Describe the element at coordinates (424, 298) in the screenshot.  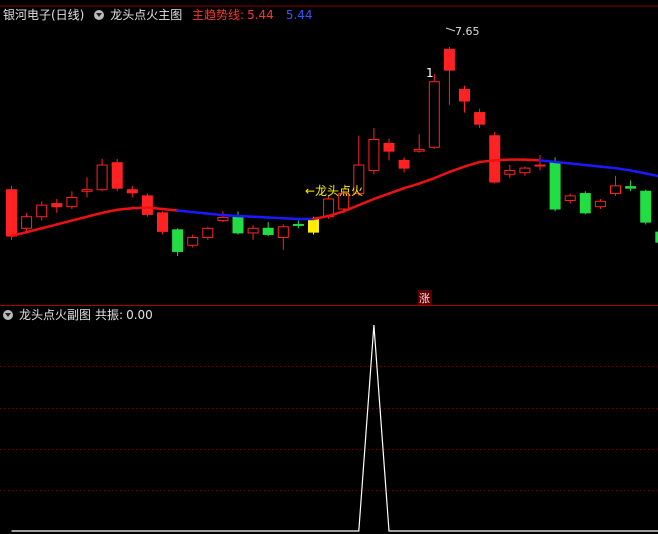
I see `zhang-badge: 涨` at that location.